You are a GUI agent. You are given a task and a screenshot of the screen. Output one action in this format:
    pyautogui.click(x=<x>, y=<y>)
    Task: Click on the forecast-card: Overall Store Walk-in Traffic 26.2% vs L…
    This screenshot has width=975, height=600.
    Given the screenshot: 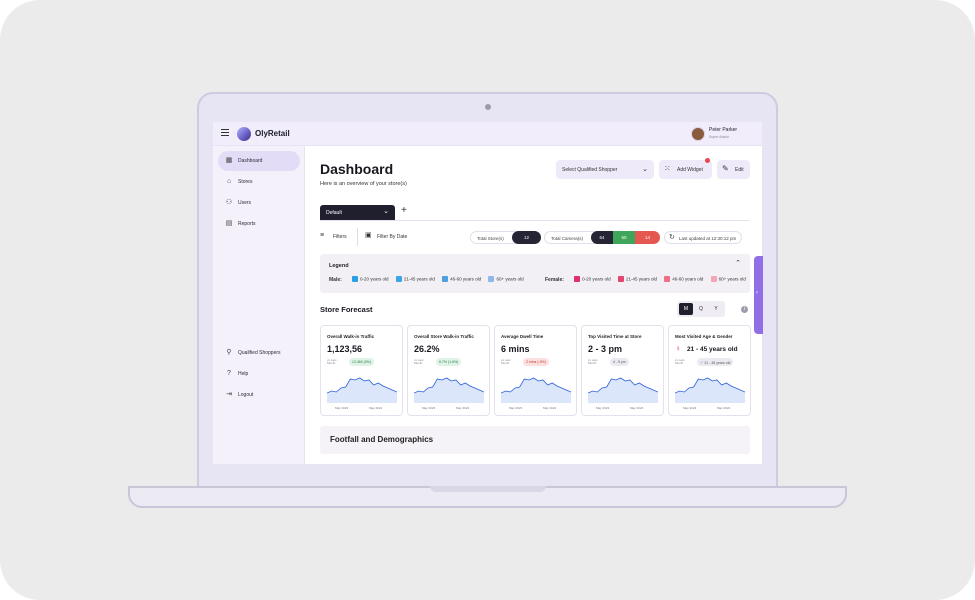 What is the action you would take?
    pyautogui.click(x=448, y=370)
    